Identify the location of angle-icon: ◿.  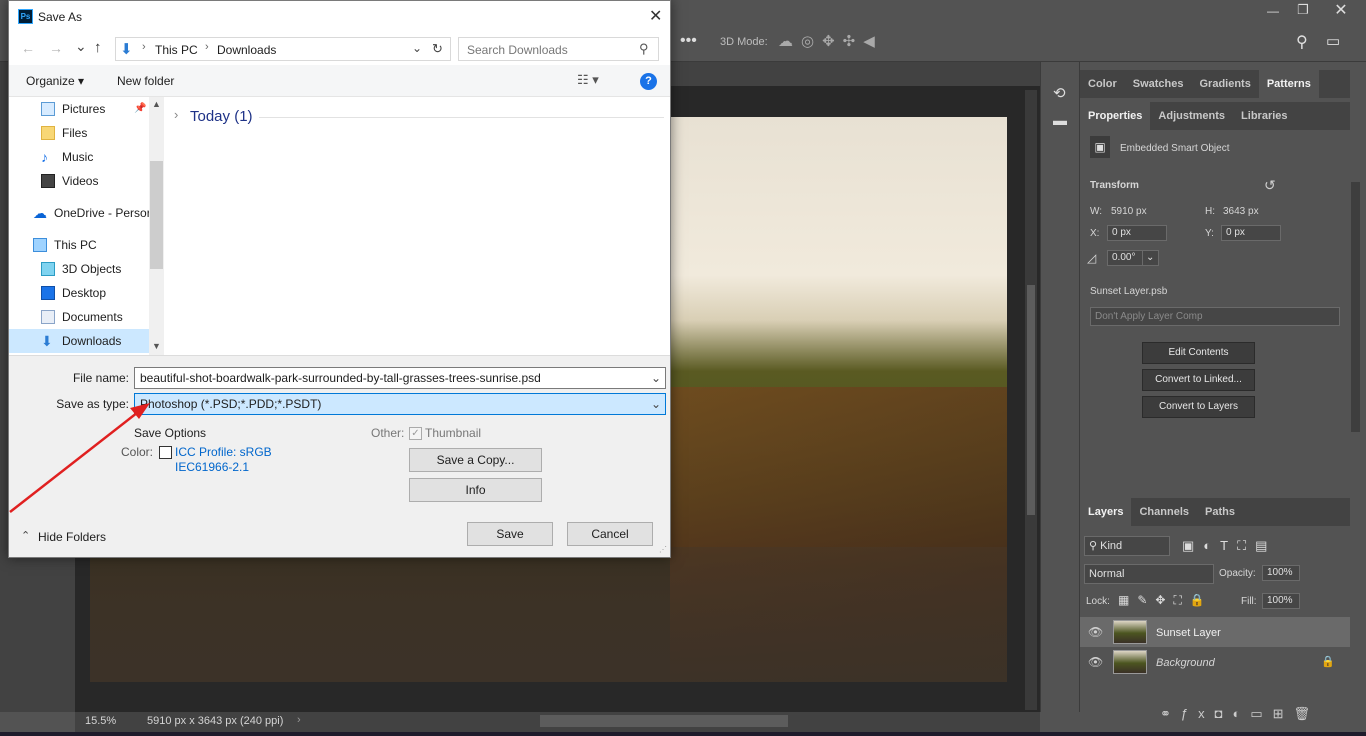
(1092, 258).